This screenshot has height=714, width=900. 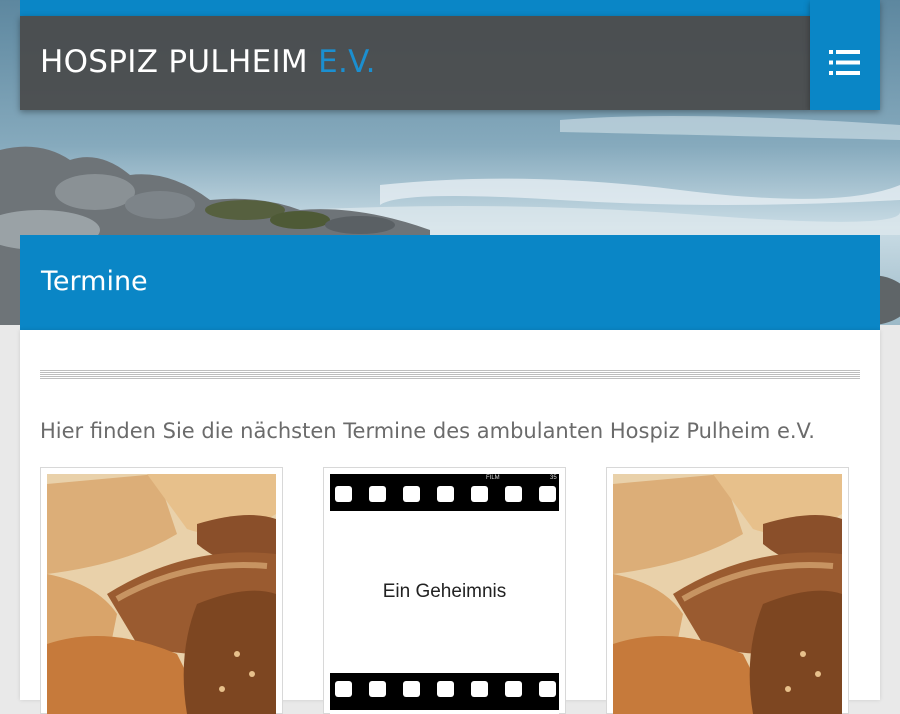 I want to click on site-header: HOSPIZ PULHEIM E.V., so click(x=415, y=63).